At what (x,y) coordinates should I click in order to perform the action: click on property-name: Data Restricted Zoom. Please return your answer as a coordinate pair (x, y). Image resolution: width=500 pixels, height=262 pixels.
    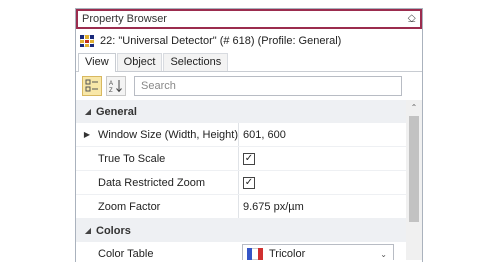
    Looking at the image, I should click on (151, 182).